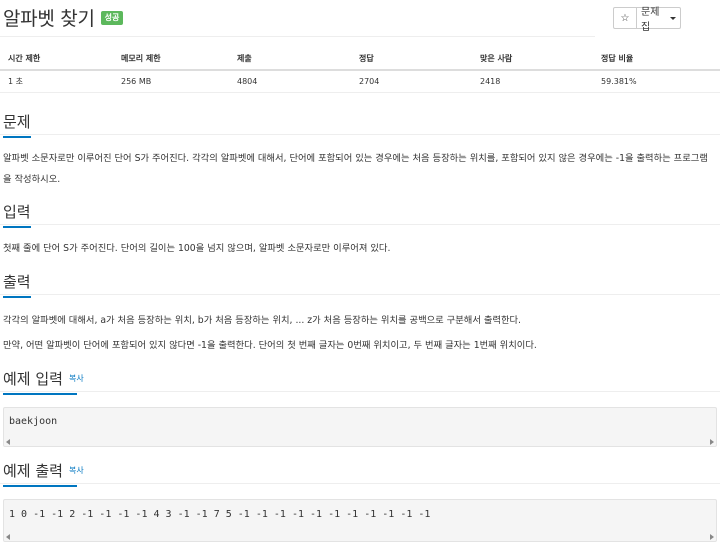  What do you see at coordinates (76, 378) in the screenshot?
I see `copy-sample-input-link: 복사` at bounding box center [76, 378].